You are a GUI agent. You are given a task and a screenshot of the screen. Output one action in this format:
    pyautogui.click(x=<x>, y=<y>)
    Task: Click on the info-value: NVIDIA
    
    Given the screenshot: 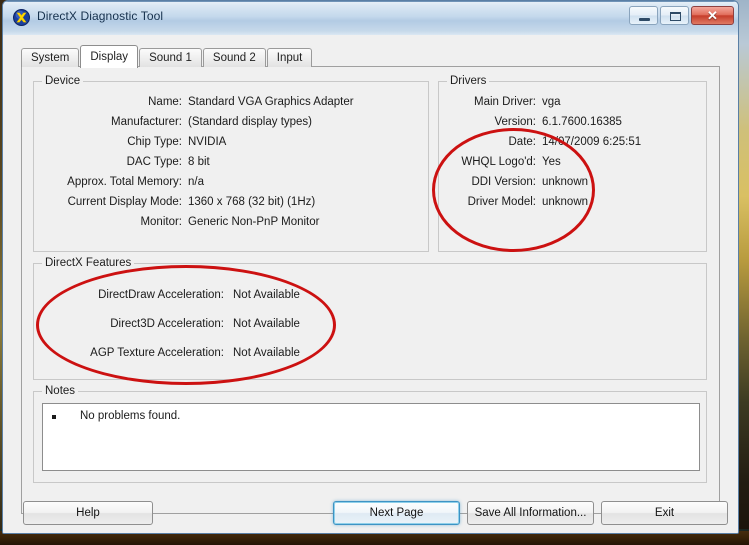 What is the action you would take?
    pyautogui.click(x=207, y=142)
    